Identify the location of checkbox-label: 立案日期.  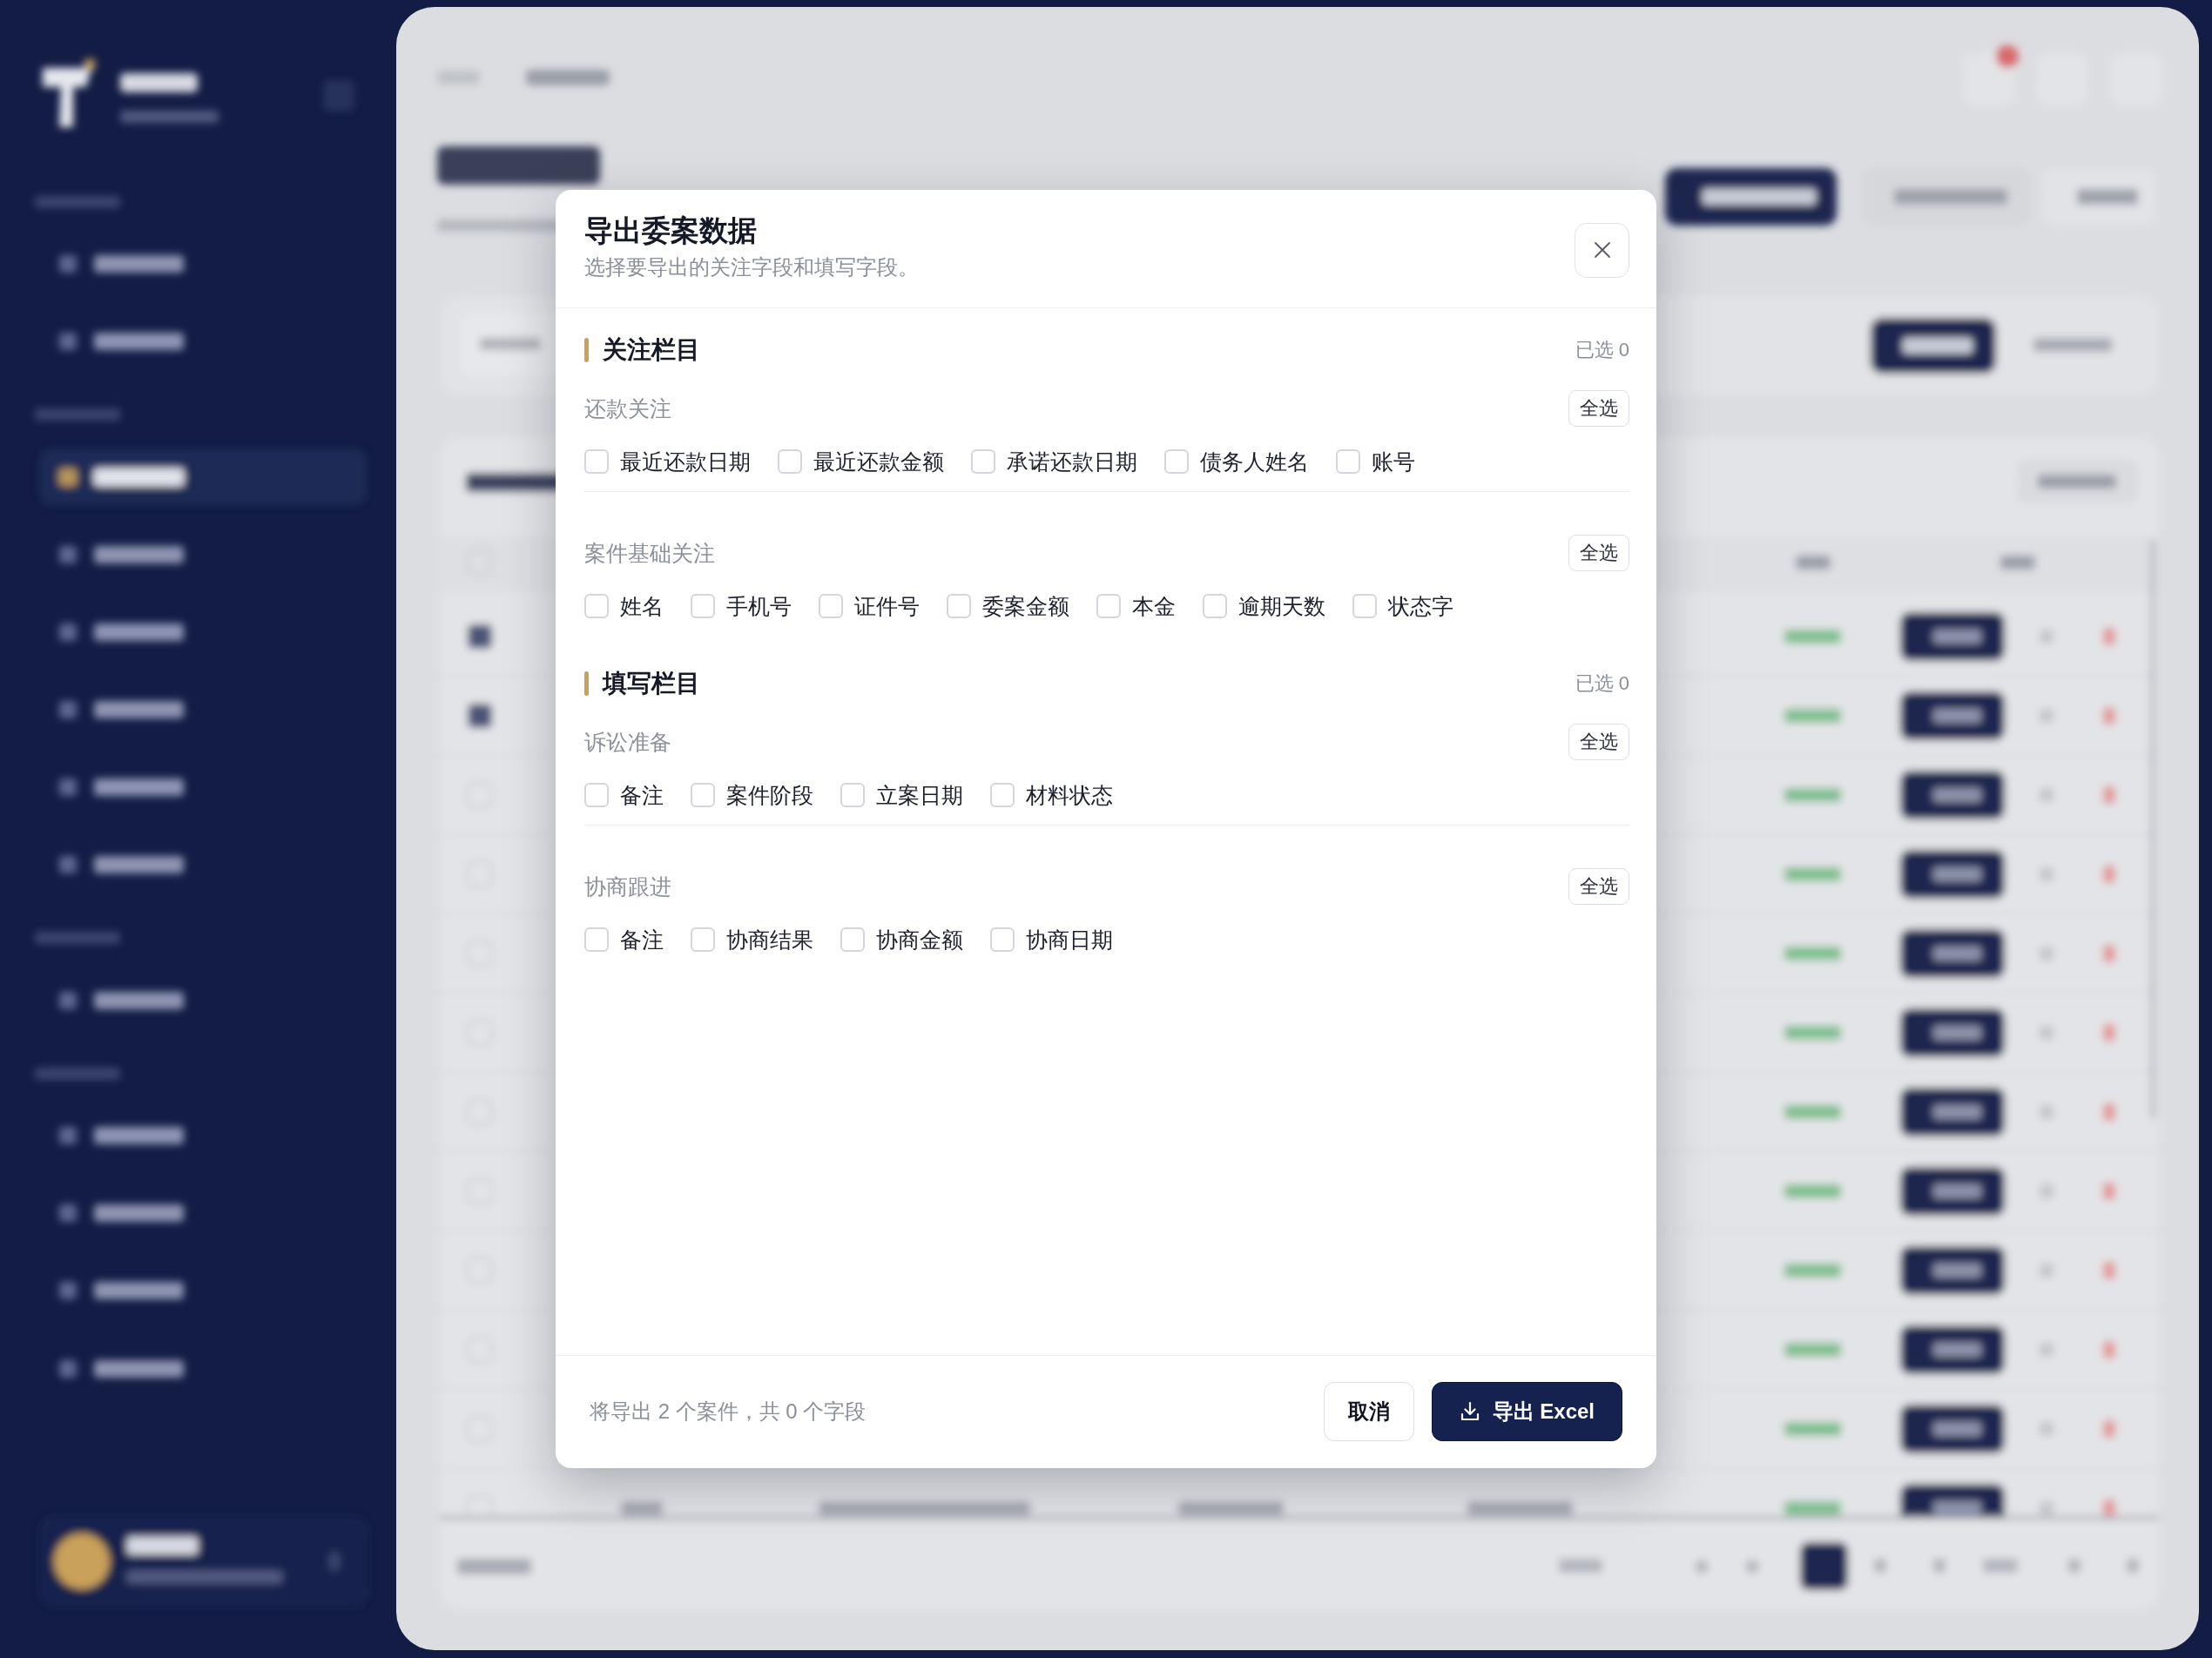
(920, 795).